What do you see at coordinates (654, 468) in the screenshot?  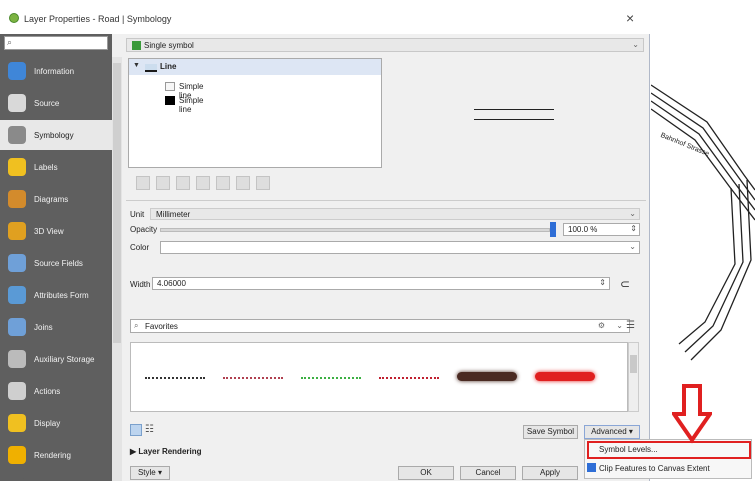 I see `menu-item-label: Clip Features to Canvas Extent` at bounding box center [654, 468].